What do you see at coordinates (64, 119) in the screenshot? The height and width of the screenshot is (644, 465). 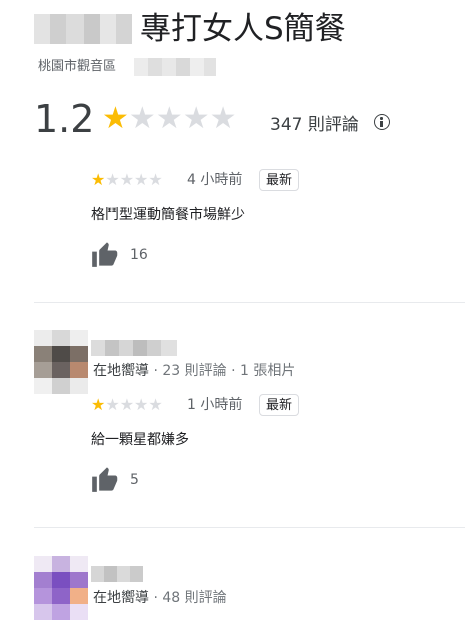 I see `rating-value: 1.2` at bounding box center [64, 119].